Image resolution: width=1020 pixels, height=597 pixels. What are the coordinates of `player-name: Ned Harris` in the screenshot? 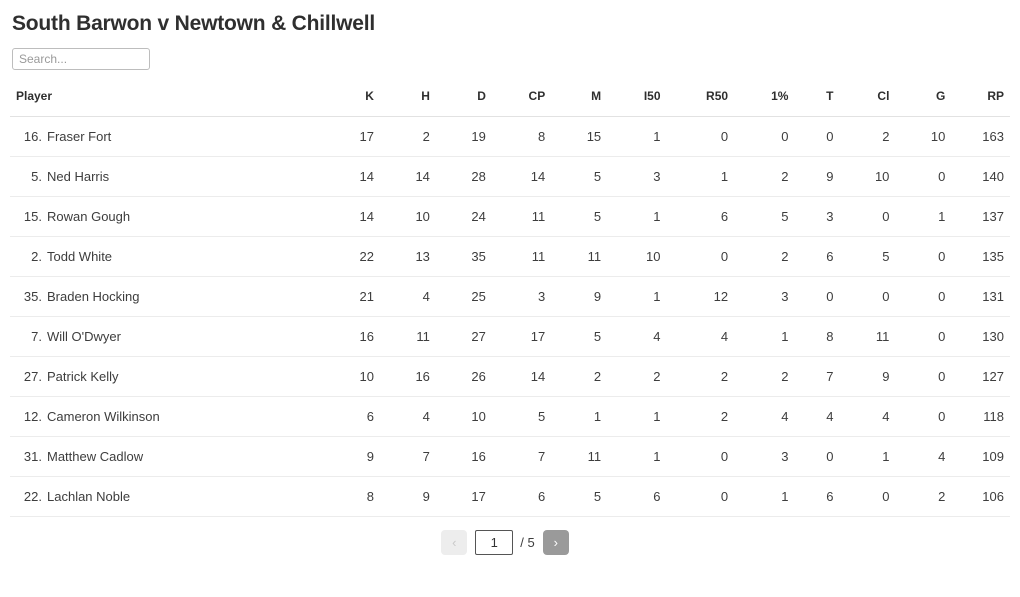 It's located at (78, 176).